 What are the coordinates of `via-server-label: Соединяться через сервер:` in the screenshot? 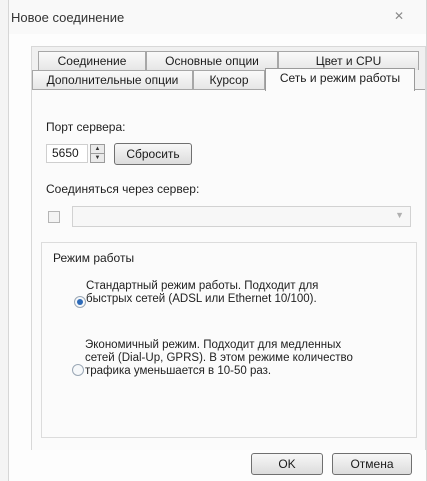 It's located at (123, 189).